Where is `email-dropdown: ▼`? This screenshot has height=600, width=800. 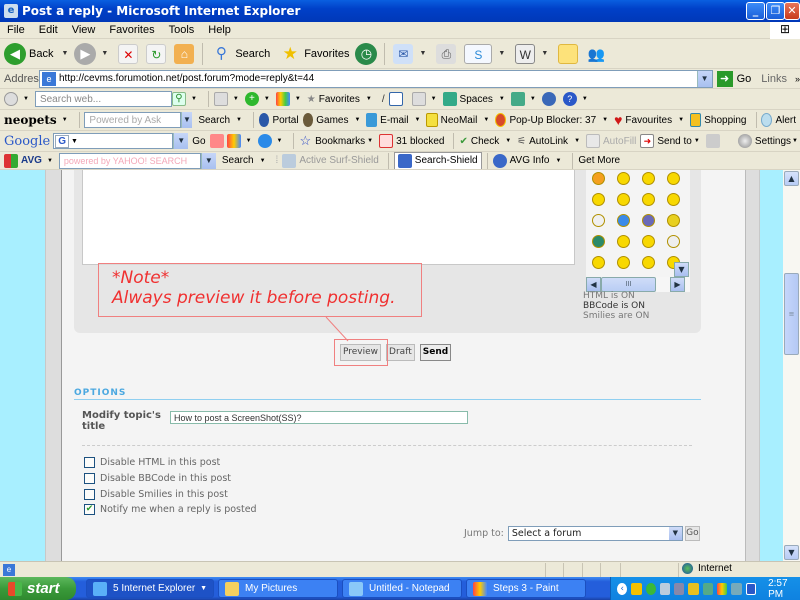
email-dropdown: ▼ is located at coordinates (418, 120).